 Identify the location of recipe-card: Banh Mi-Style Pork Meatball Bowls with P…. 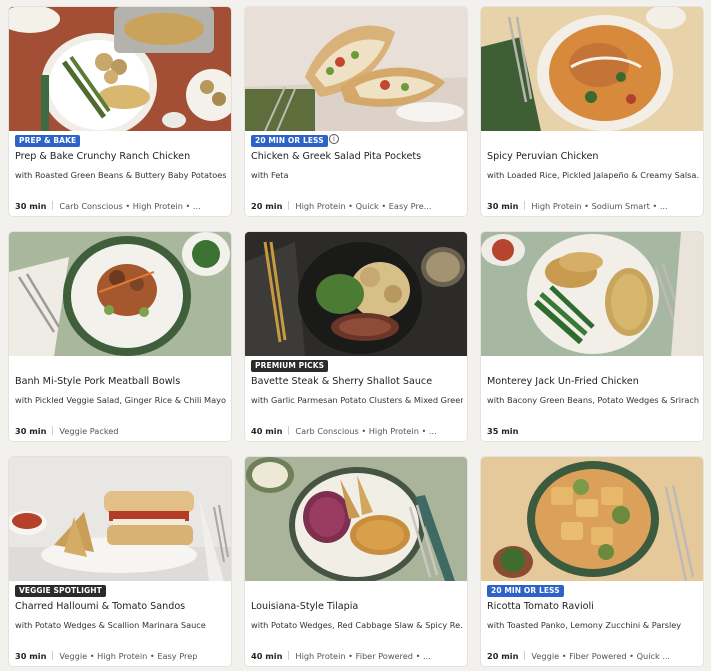
(120, 336).